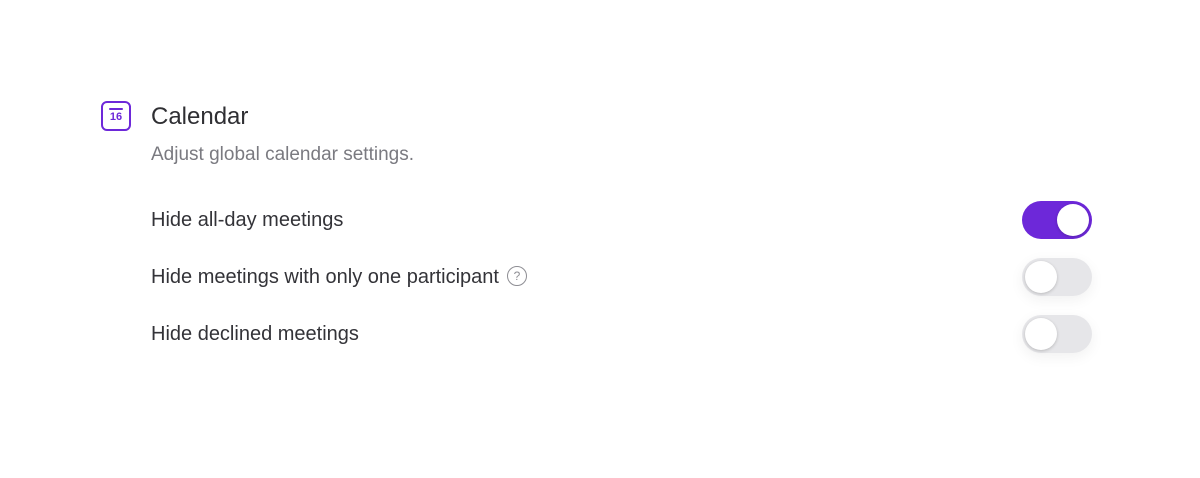  What do you see at coordinates (621, 334) in the screenshot?
I see `setting-row-hide-declined: Hide declined meetings` at bounding box center [621, 334].